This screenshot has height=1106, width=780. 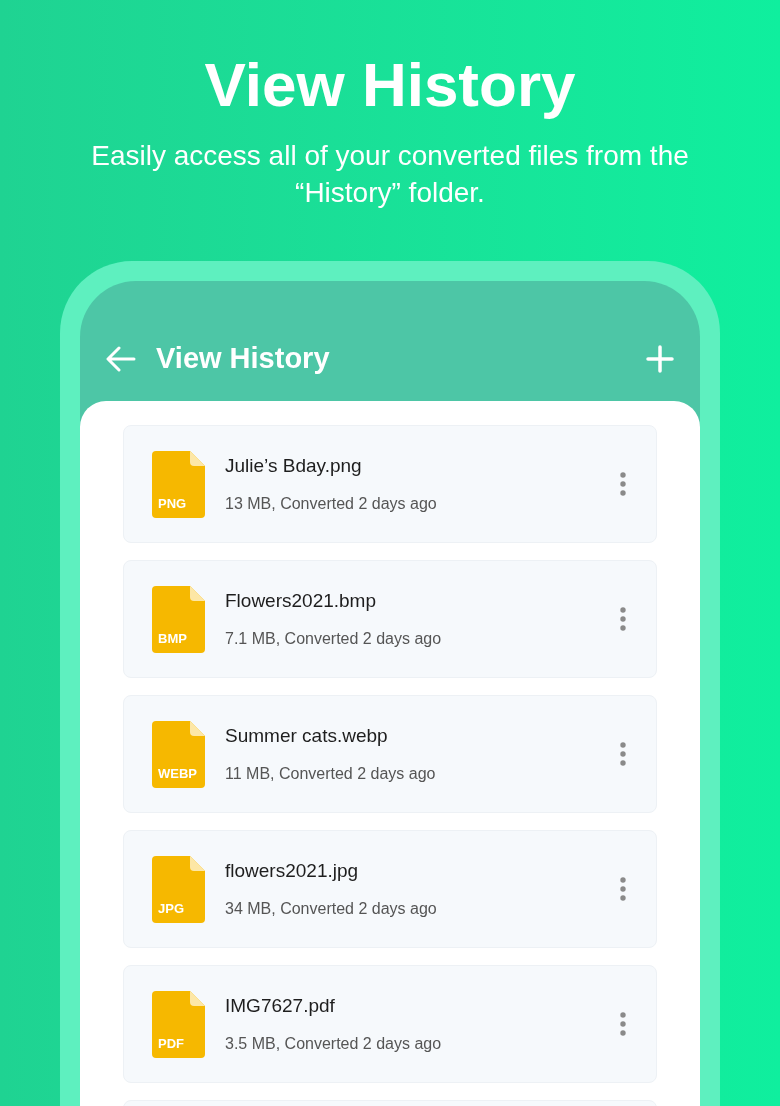 What do you see at coordinates (390, 754) in the screenshot?
I see `file-card: WEBP Summer cats.webp 11 MB, Converted 2 days ago` at bounding box center [390, 754].